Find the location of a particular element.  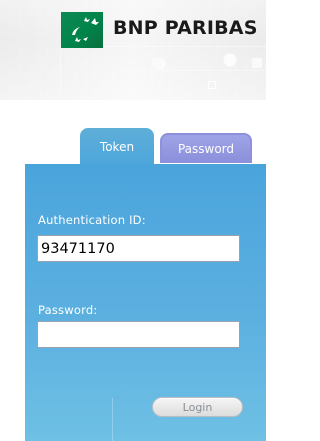

tab-password-label: Password is located at coordinates (206, 149).